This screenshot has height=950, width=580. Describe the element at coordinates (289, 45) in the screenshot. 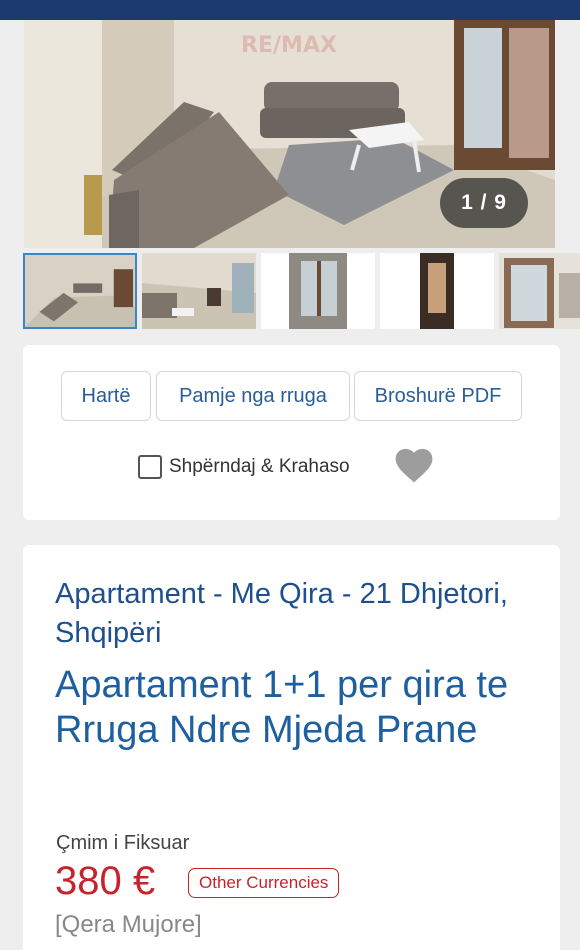

I see `watermark-logo: RE/MAX` at that location.